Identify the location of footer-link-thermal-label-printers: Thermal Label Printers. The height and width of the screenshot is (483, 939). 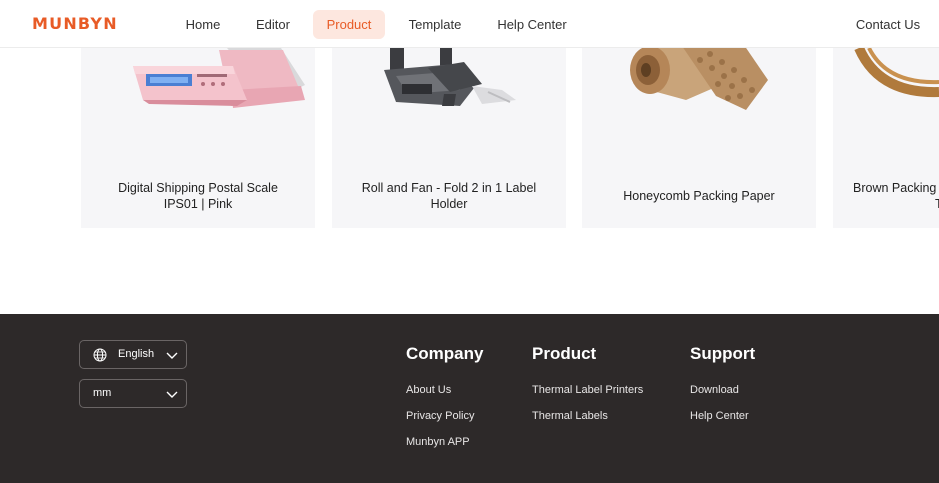
(587, 390).